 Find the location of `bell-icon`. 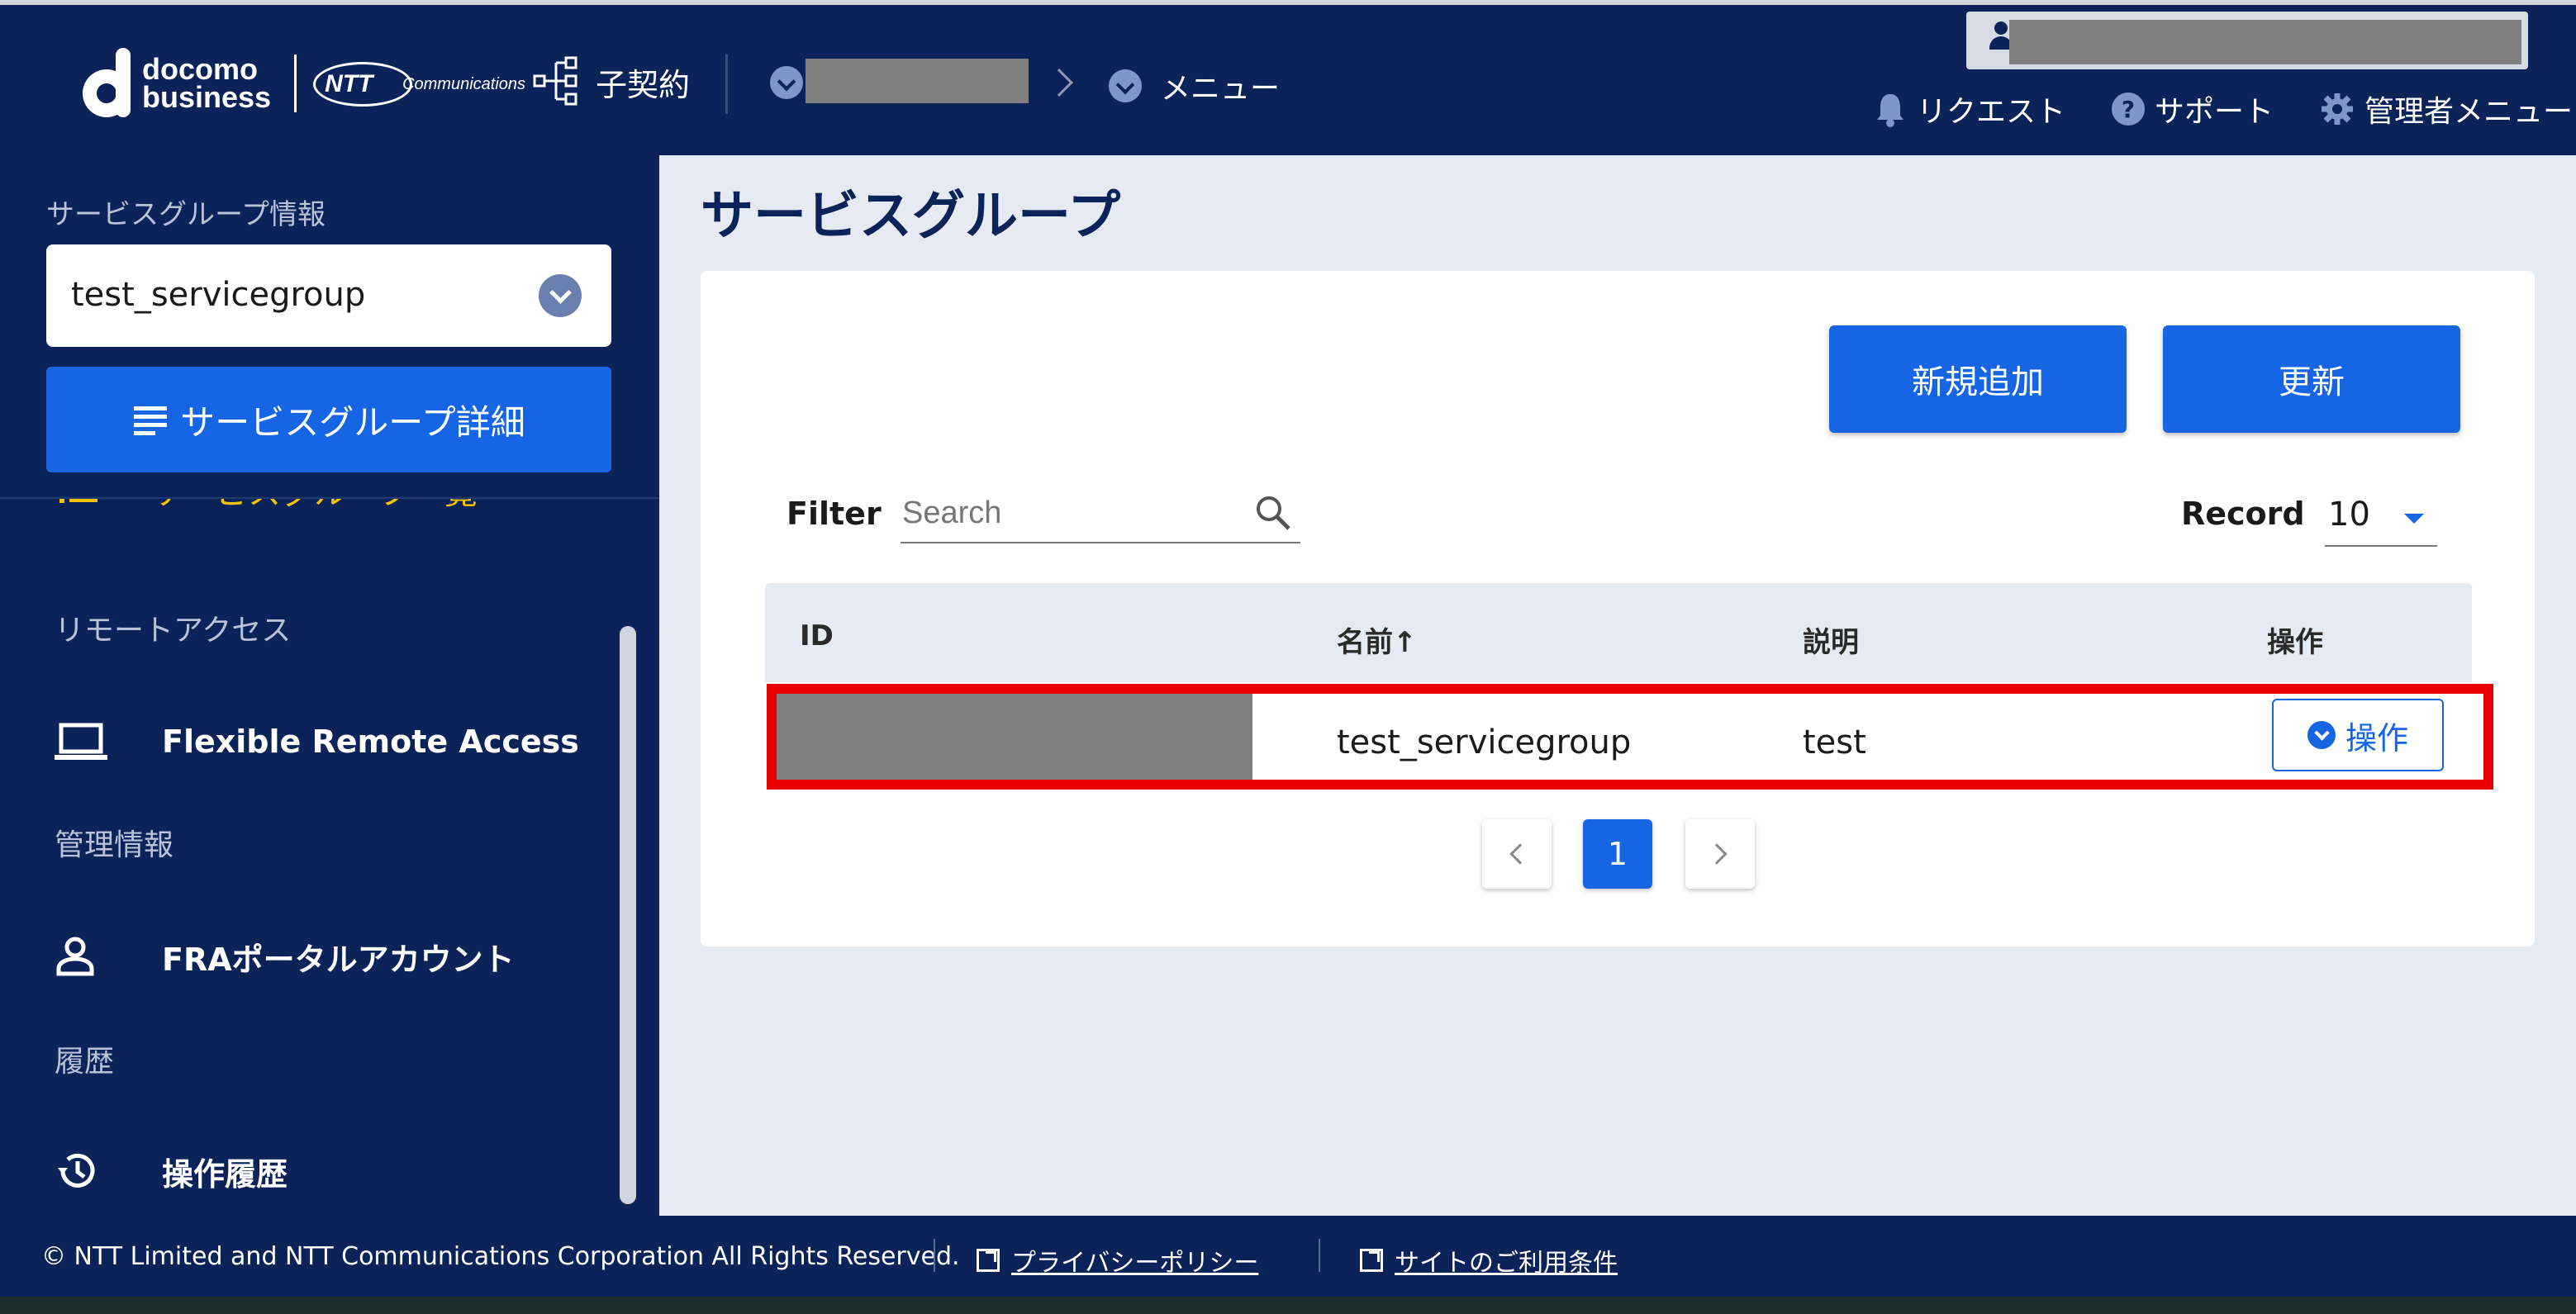

bell-icon is located at coordinates (1890, 110).